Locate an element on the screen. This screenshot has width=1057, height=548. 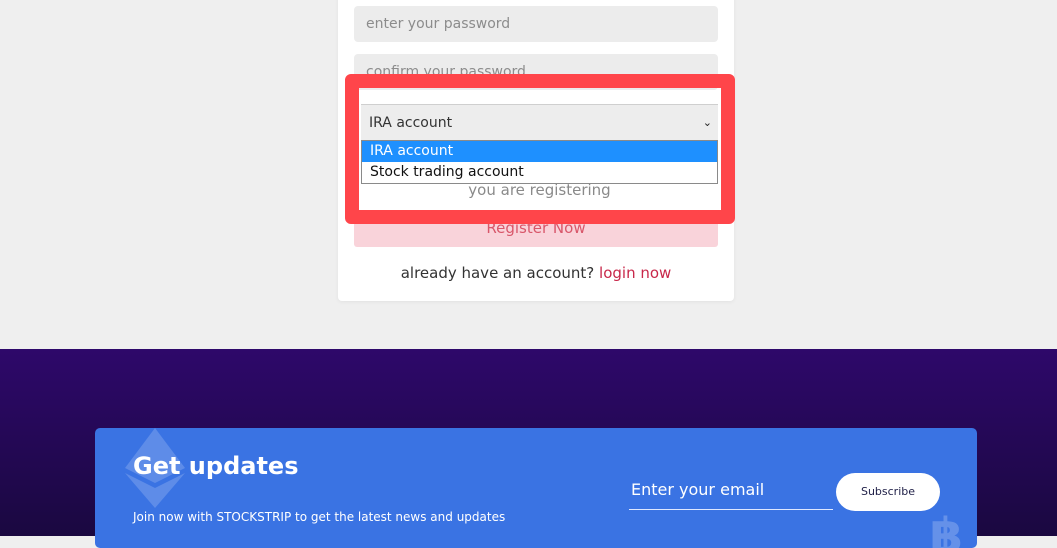
login-prompt: already have an account? is located at coordinates (497, 273).